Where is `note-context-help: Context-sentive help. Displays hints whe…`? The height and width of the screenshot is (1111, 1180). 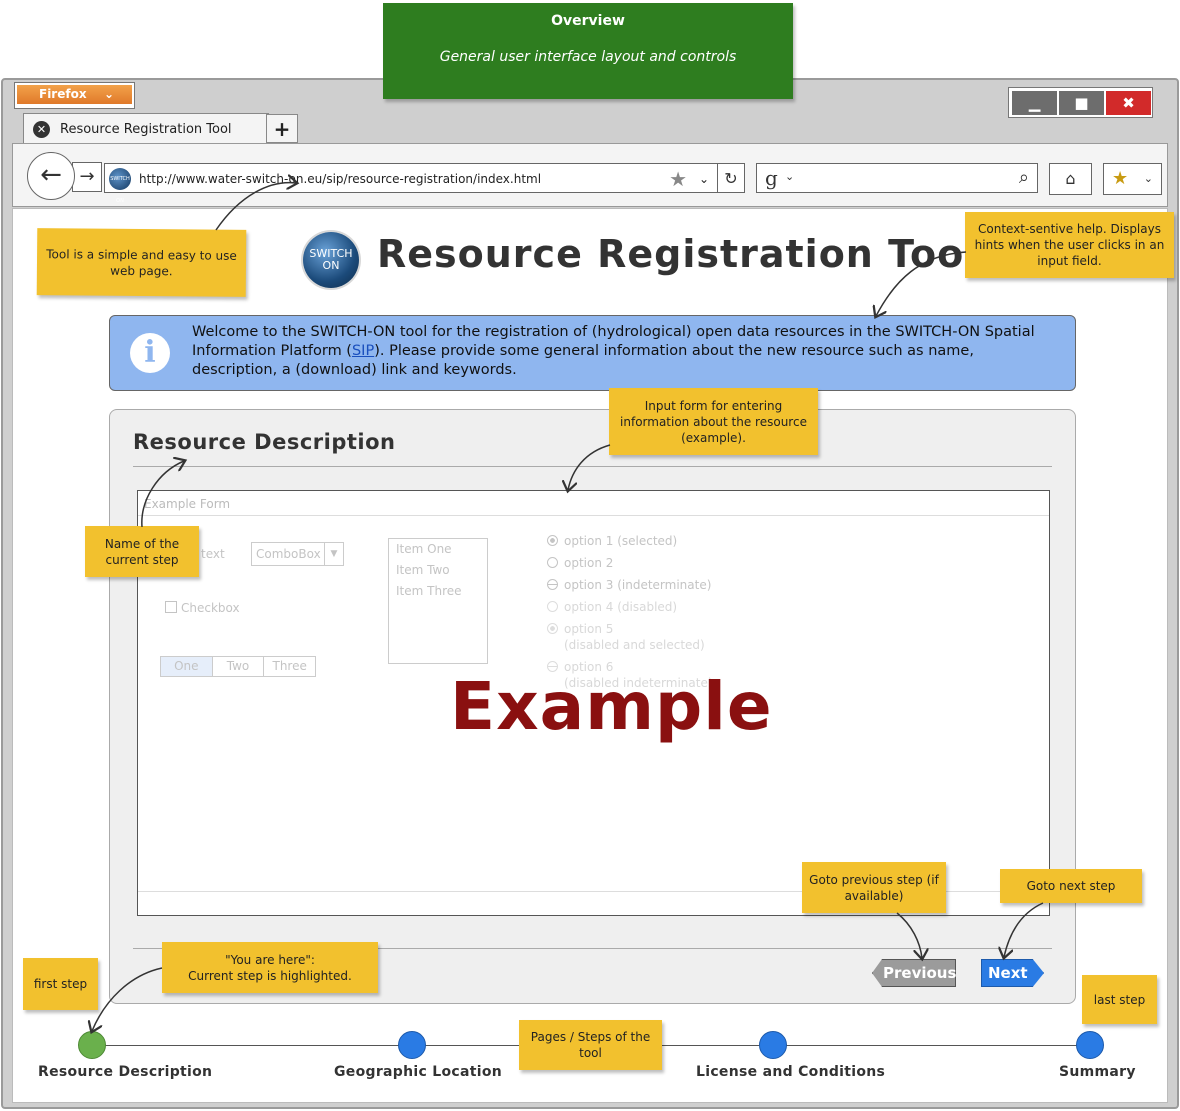 note-context-help: Context-sentive help. Displays hints whe… is located at coordinates (1069, 245).